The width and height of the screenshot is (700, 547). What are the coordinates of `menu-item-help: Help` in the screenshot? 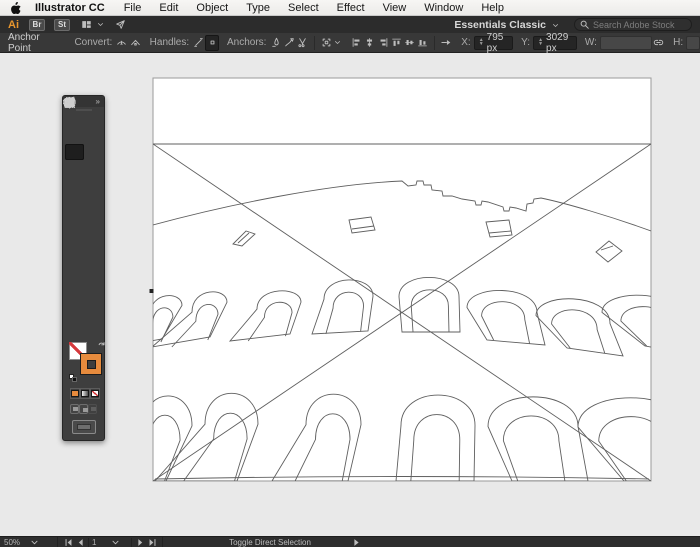 It's located at (492, 8).